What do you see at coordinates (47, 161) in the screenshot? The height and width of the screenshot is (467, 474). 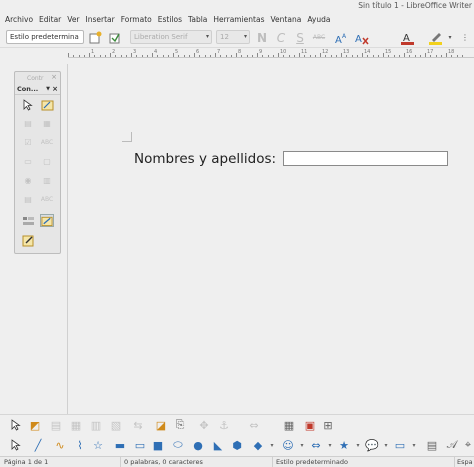 I see `group-box-icon: ▢` at bounding box center [47, 161].